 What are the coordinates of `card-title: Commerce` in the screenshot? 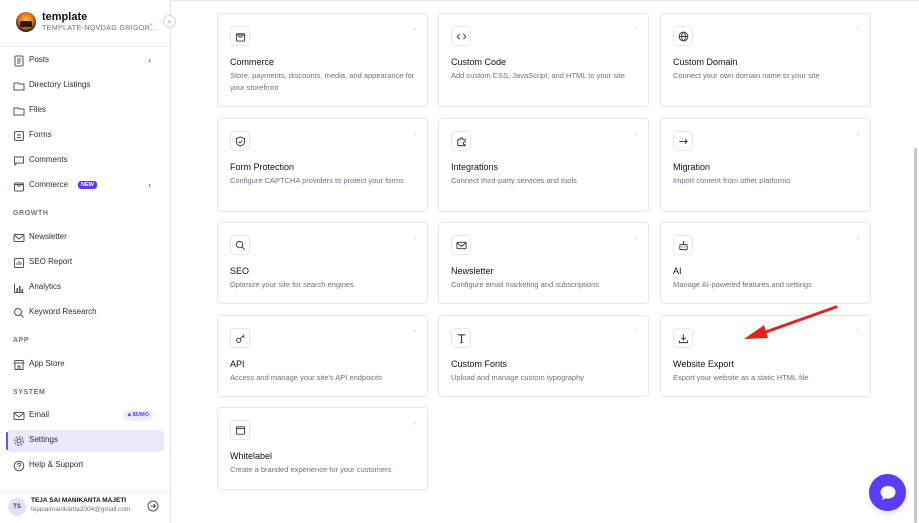 It's located at (252, 62).